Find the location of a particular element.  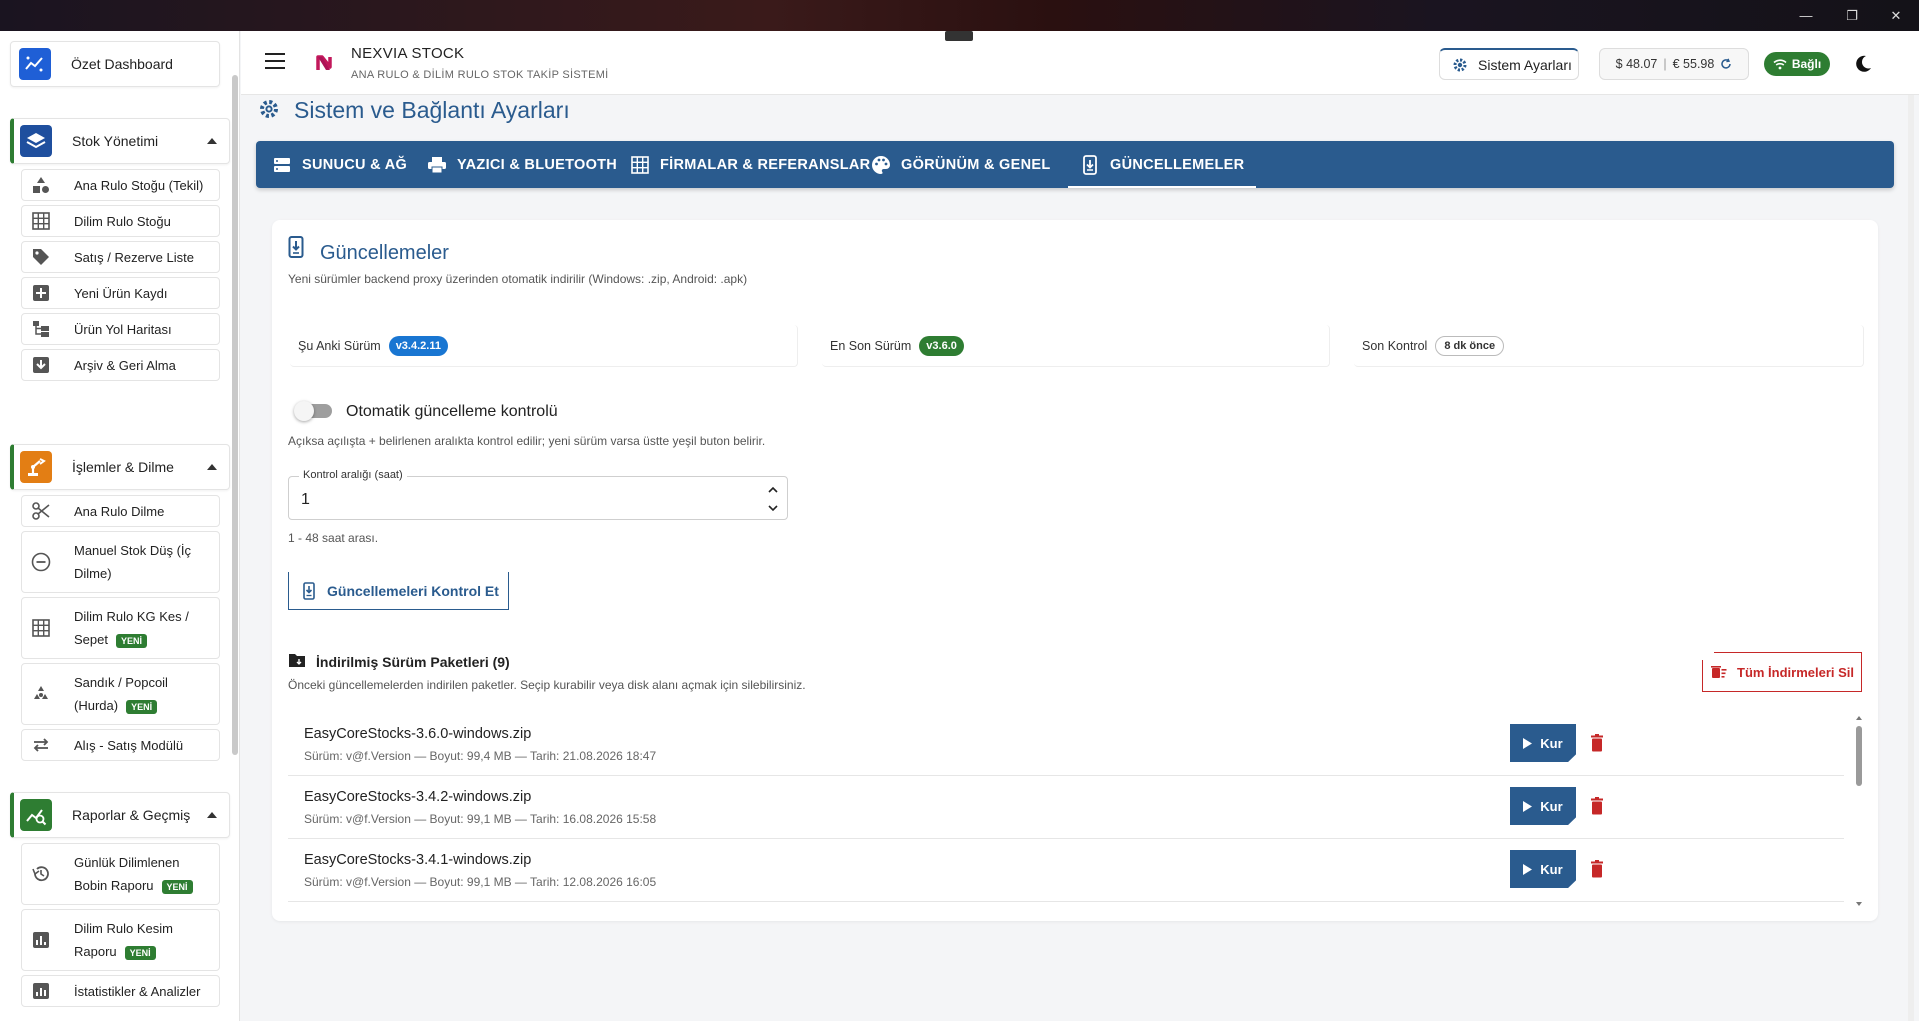

sidebar-item-ana-rulo: Ana Rulo Stoğu (Tekil) is located at coordinates (120, 185).